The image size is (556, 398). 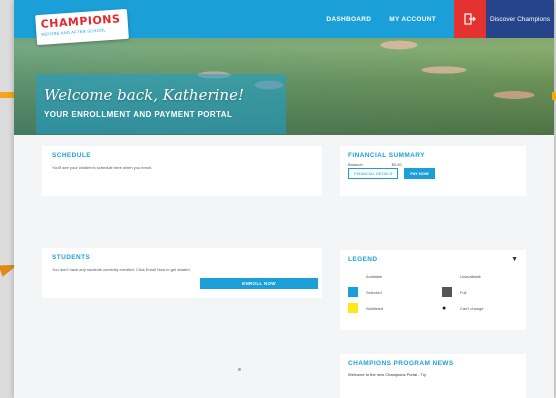 I want to click on legend-swatch-selected, so click(x=353, y=292).